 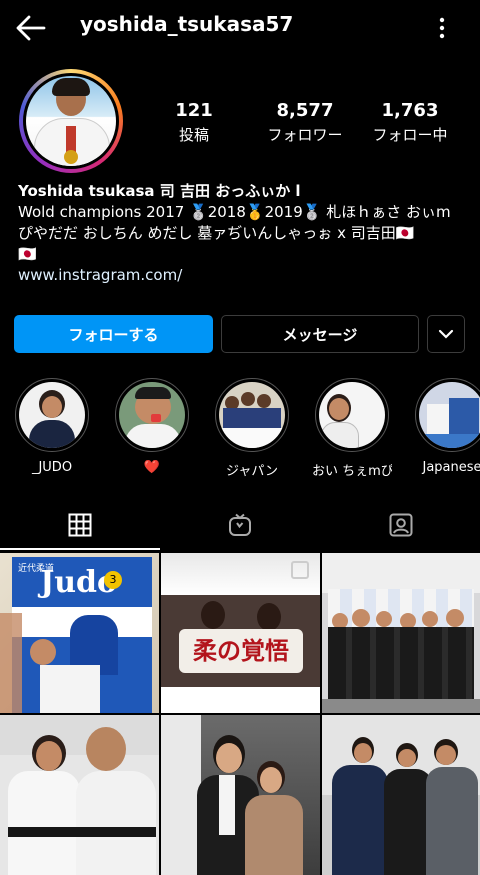 I want to click on bio-line-3: 🇯🇵, so click(x=27, y=254).